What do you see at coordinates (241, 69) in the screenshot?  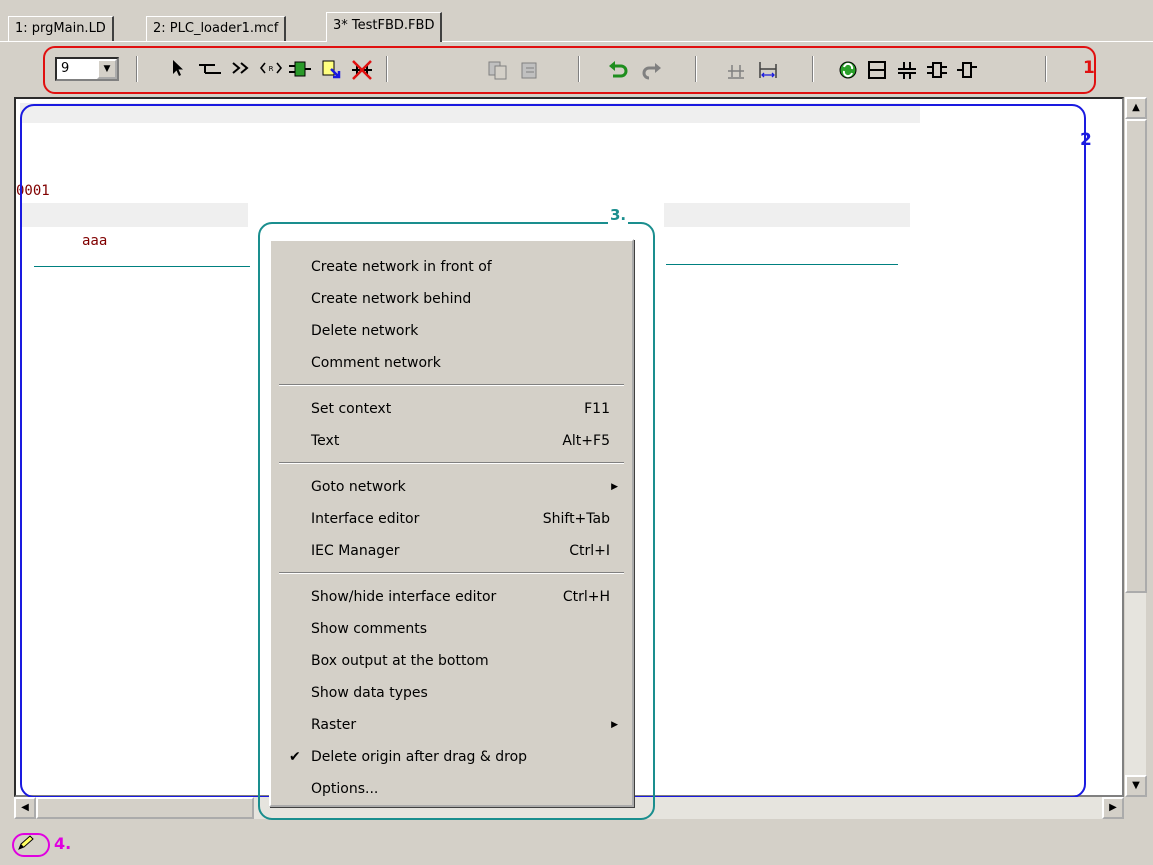 I see `jump-icon` at bounding box center [241, 69].